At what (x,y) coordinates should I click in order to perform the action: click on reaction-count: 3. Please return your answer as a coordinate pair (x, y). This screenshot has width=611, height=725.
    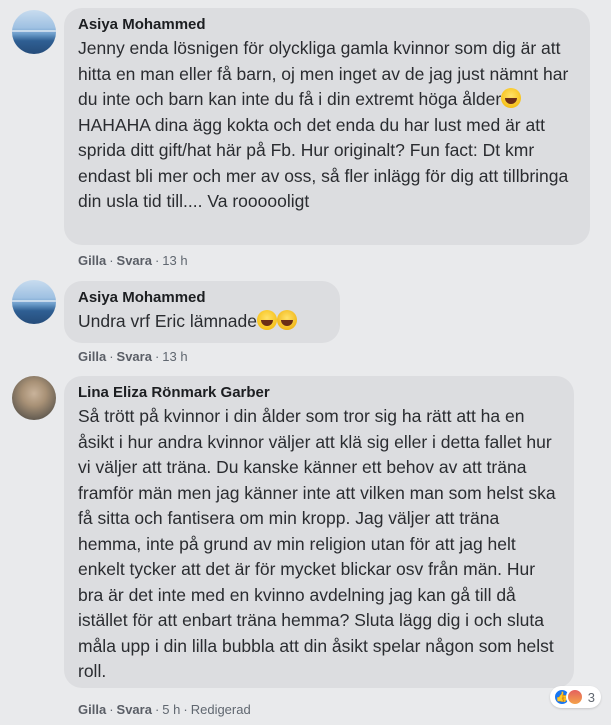
    Looking at the image, I should click on (591, 697).